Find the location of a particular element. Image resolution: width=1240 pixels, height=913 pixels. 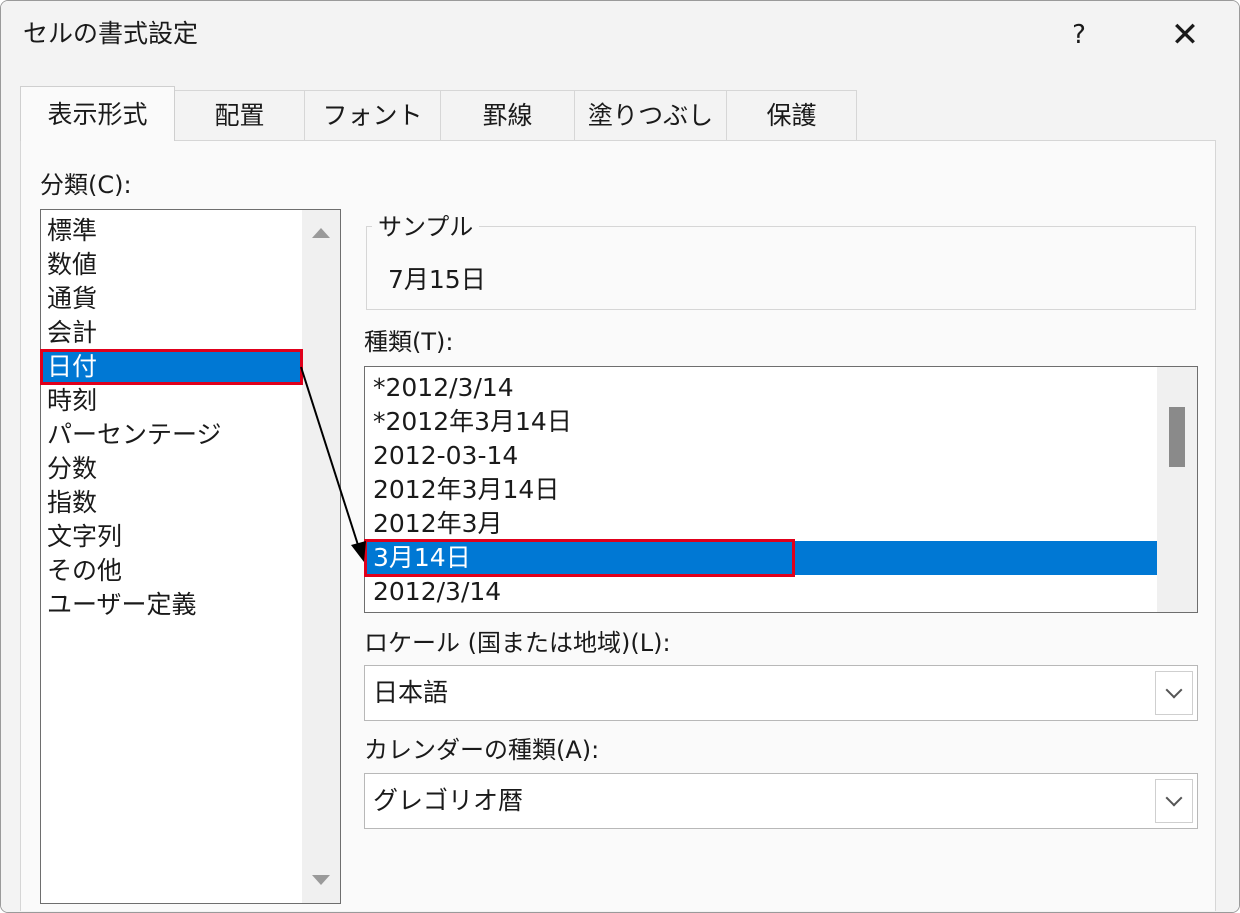

type-scrollbar is located at coordinates (1177, 489).